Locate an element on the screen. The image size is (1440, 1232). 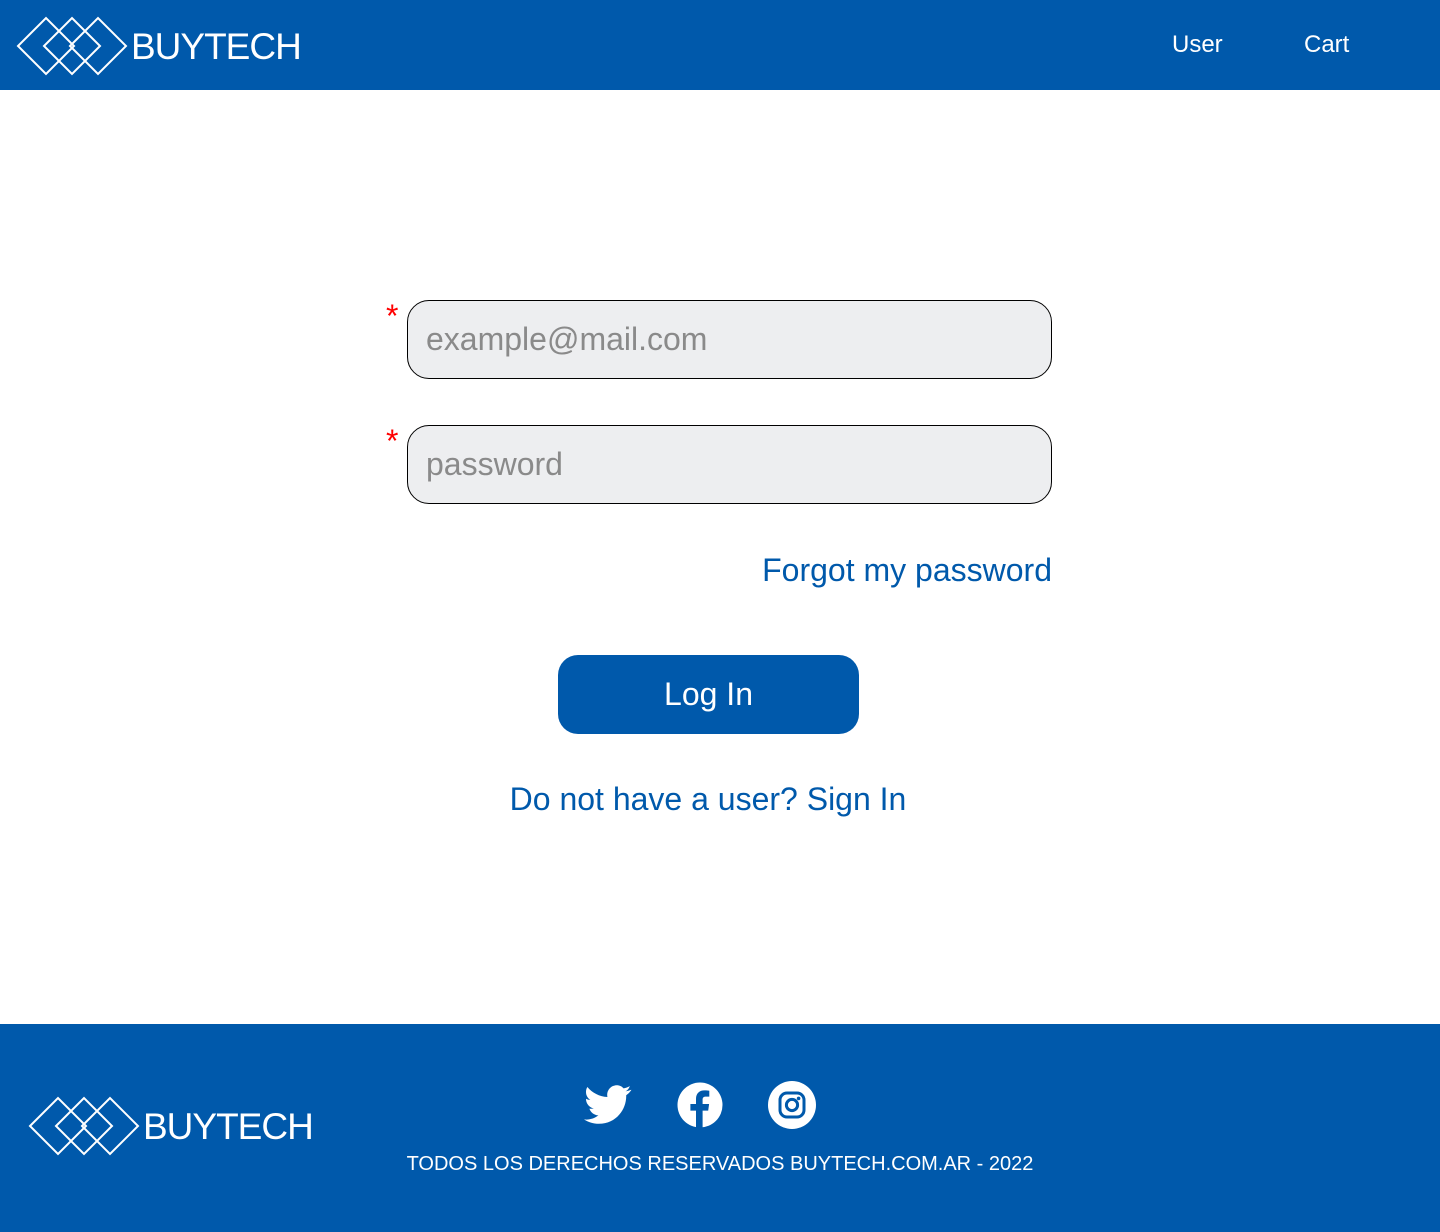
logo-wordmark: BUYTECH is located at coordinates (216, 46).